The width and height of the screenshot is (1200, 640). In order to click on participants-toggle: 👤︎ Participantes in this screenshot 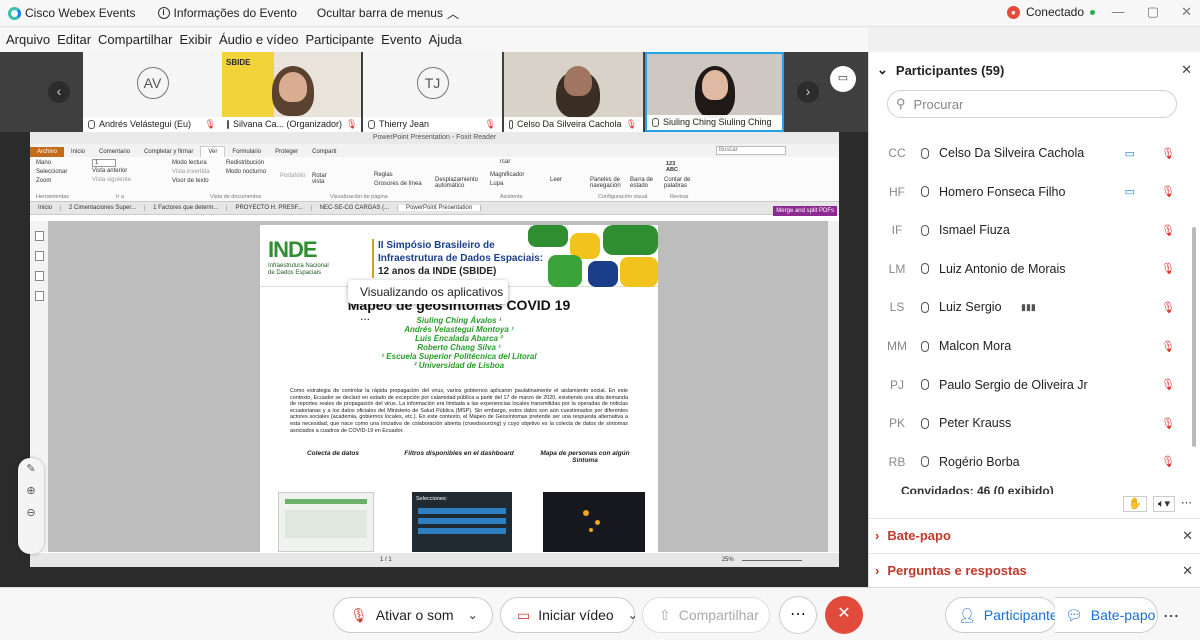, I will do `click(1005, 615)`.